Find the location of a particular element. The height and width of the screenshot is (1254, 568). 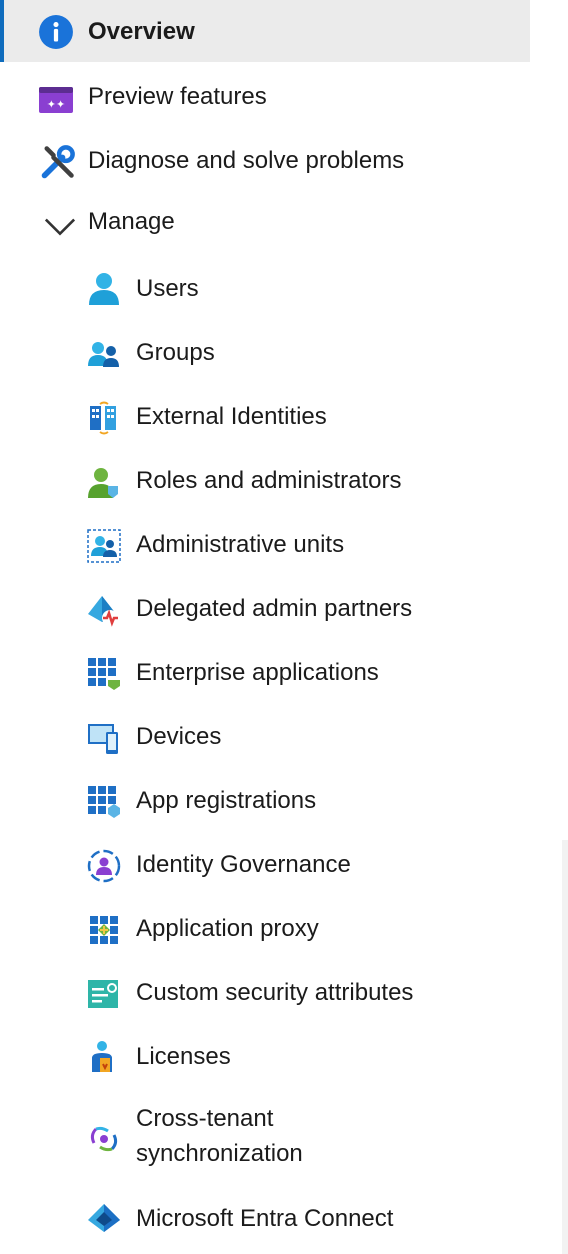

sidebar-item-cross-tenant-synchronization: Cross-tenant synchronization is located at coordinates (265, 1138).